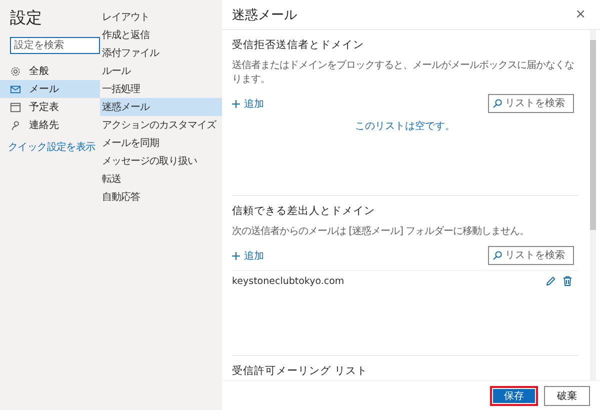 Image resolution: width=600 pixels, height=410 pixels. What do you see at coordinates (161, 197) in the screenshot?
I see `submenu-item: 自動応答` at bounding box center [161, 197].